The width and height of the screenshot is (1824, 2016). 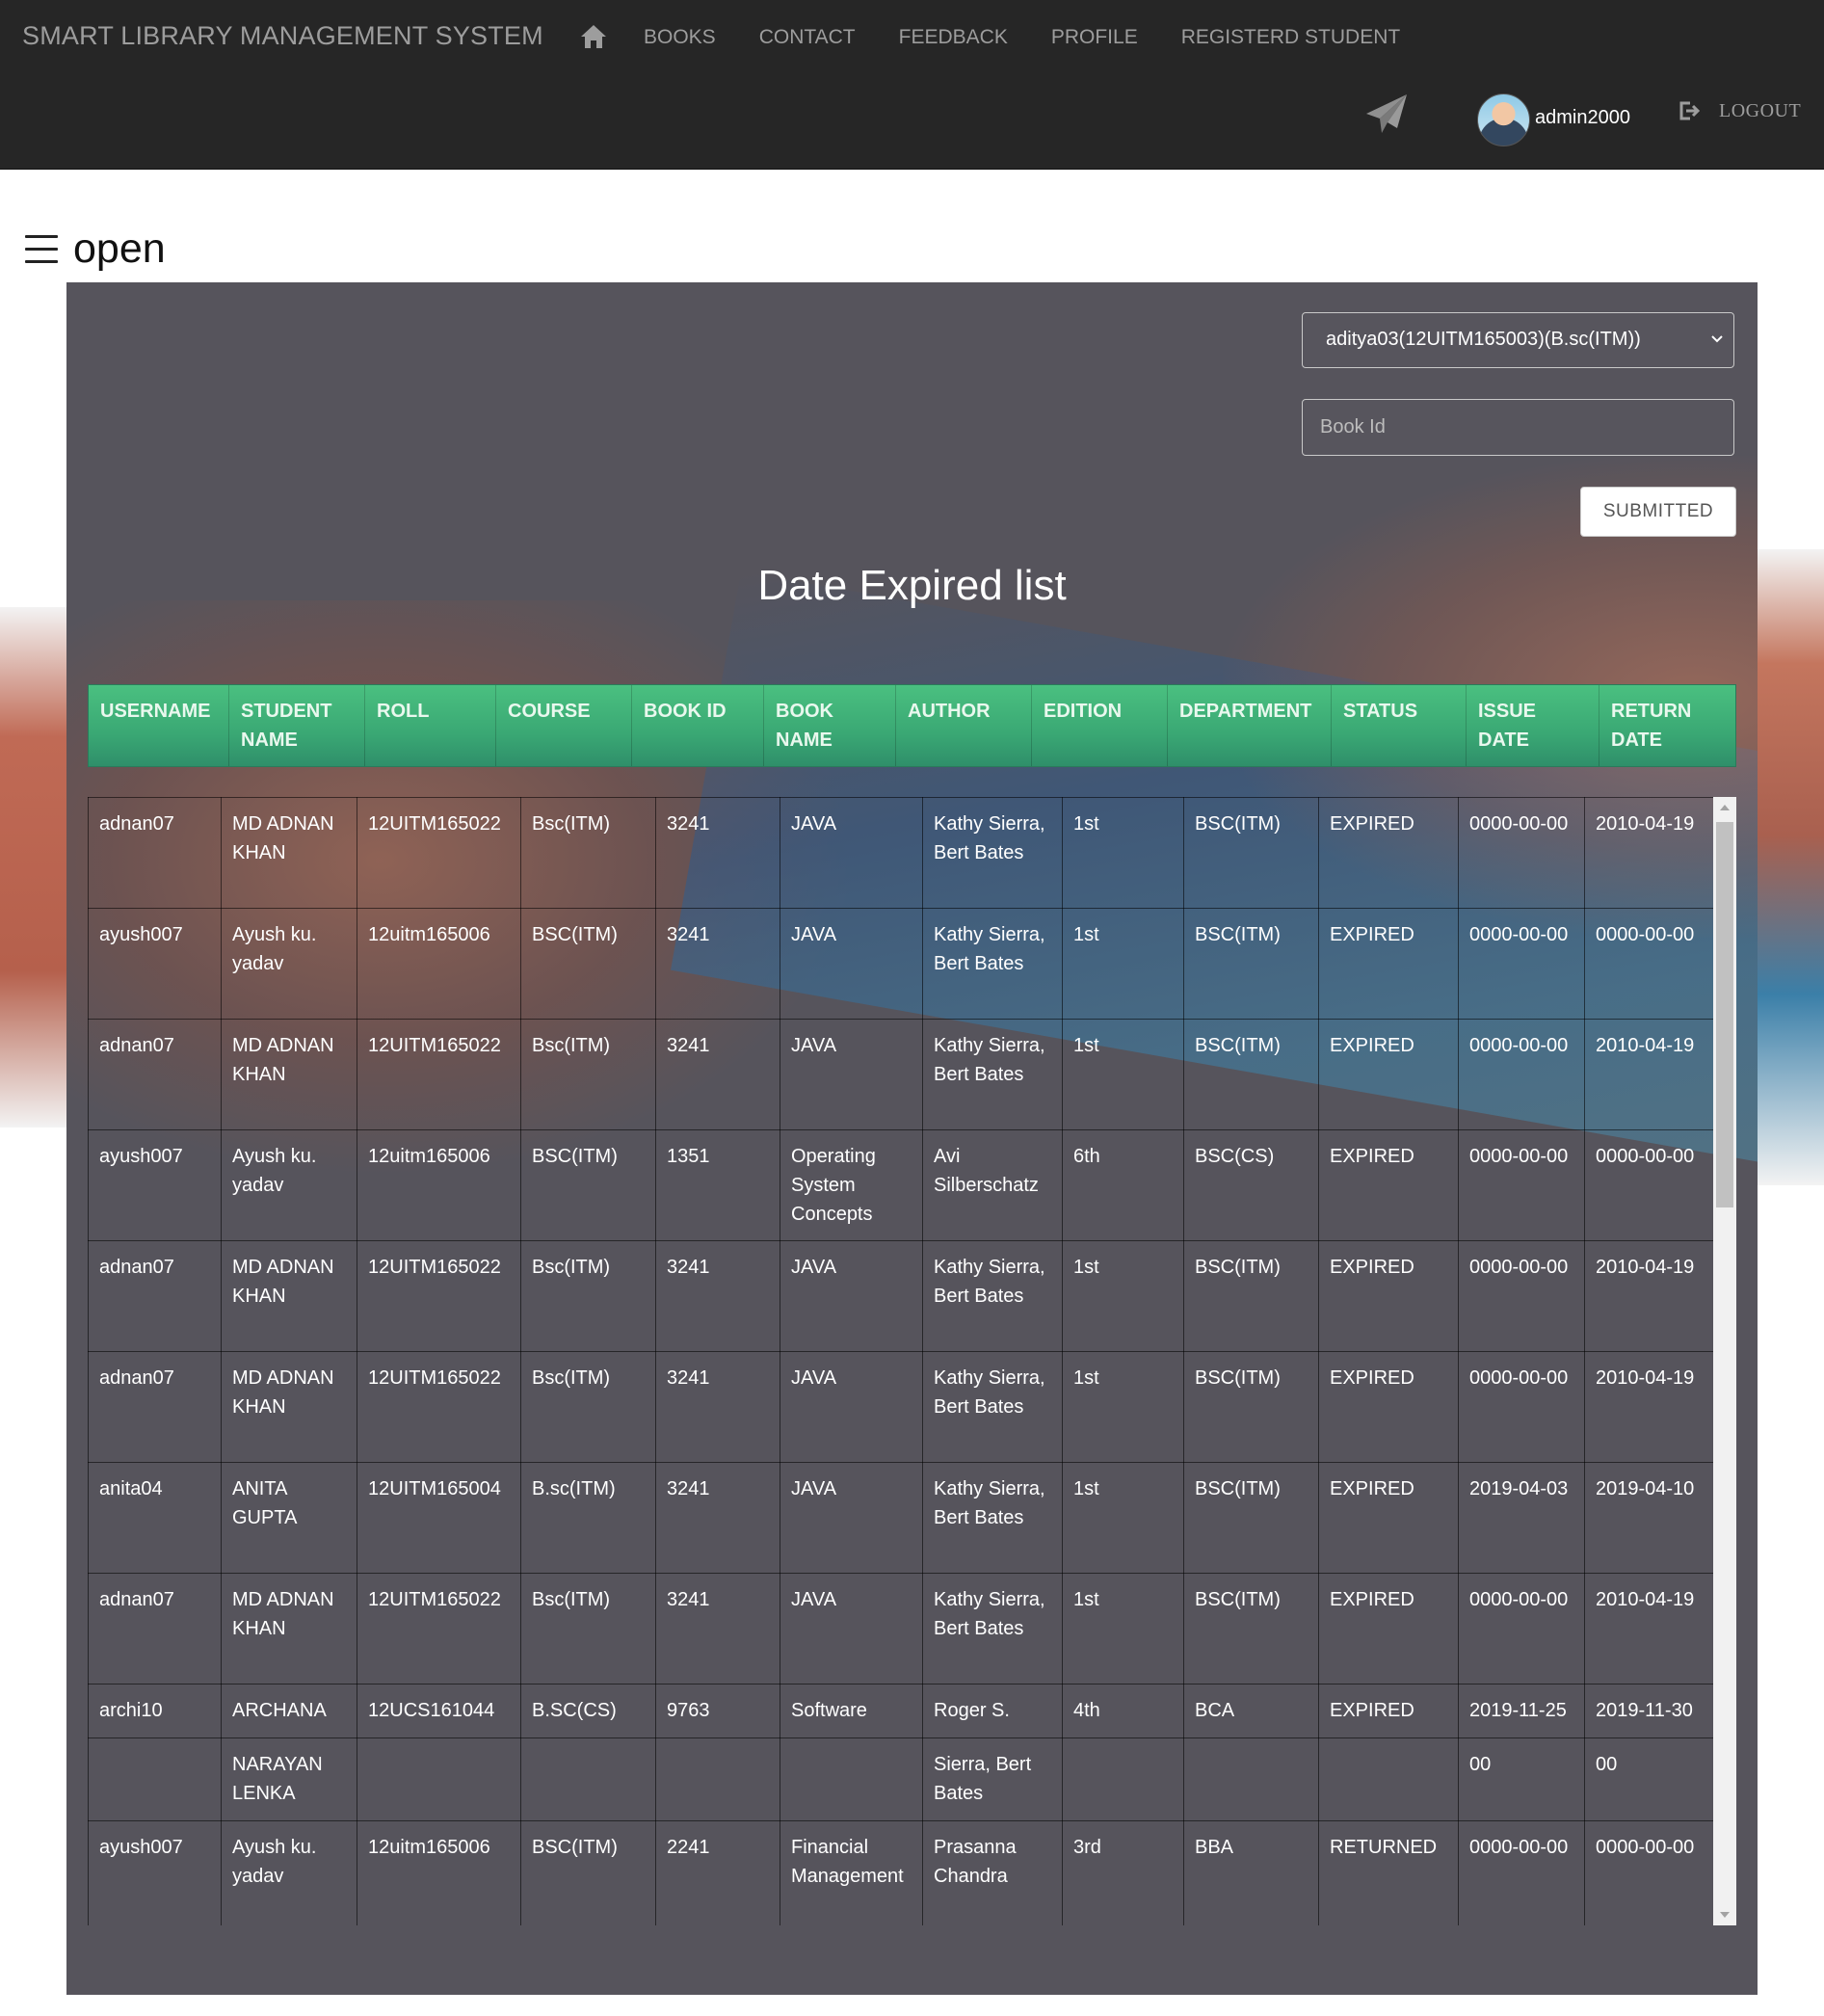 What do you see at coordinates (1791, 867) in the screenshot?
I see `background-photo-hand-right` at bounding box center [1791, 867].